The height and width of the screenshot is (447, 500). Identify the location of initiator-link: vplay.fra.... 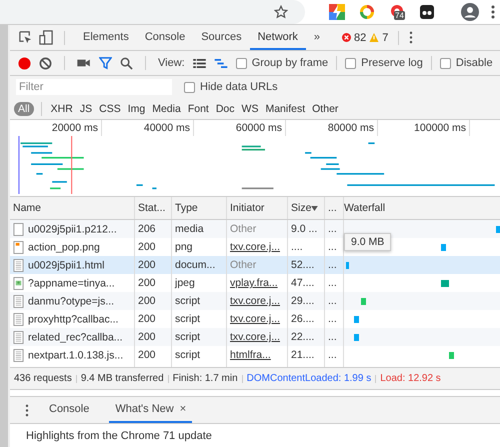
(254, 283).